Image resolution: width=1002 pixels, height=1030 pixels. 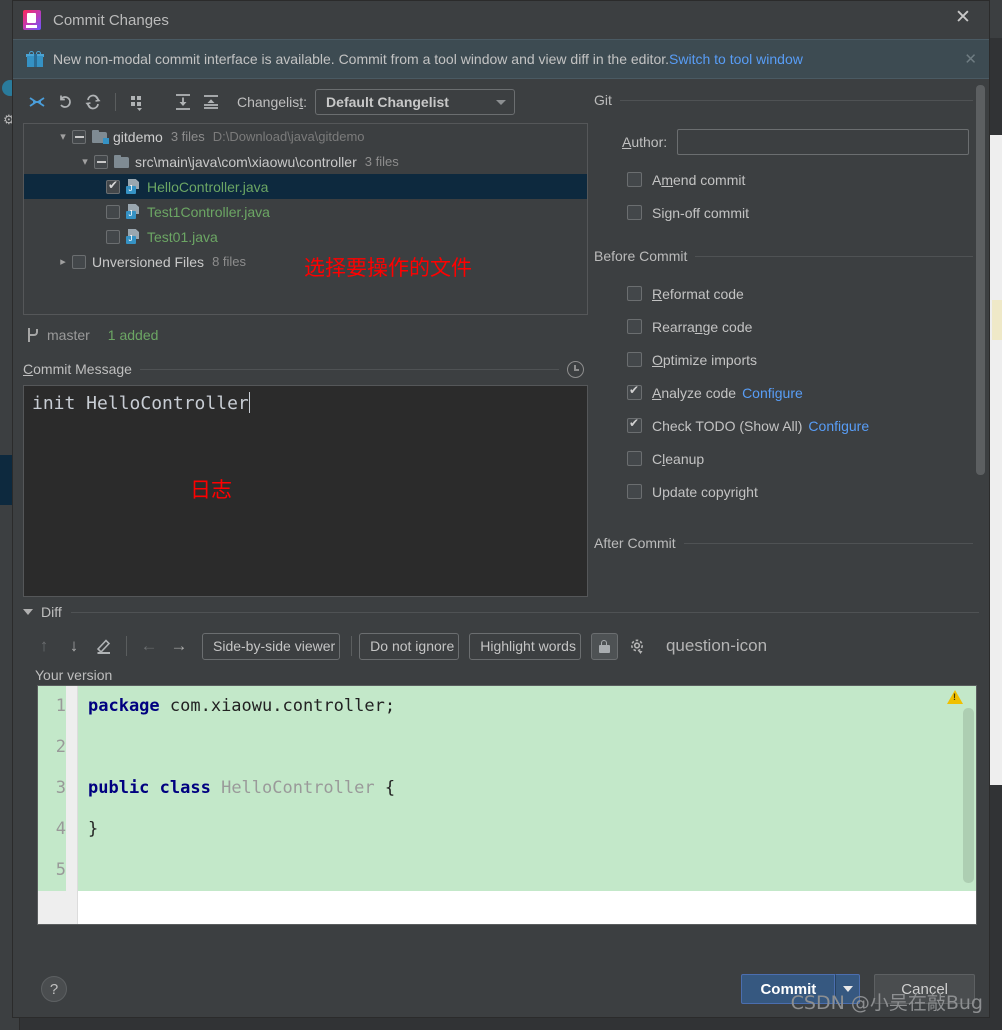 What do you see at coordinates (527, 747) in the screenshot?
I see `code-line` at bounding box center [527, 747].